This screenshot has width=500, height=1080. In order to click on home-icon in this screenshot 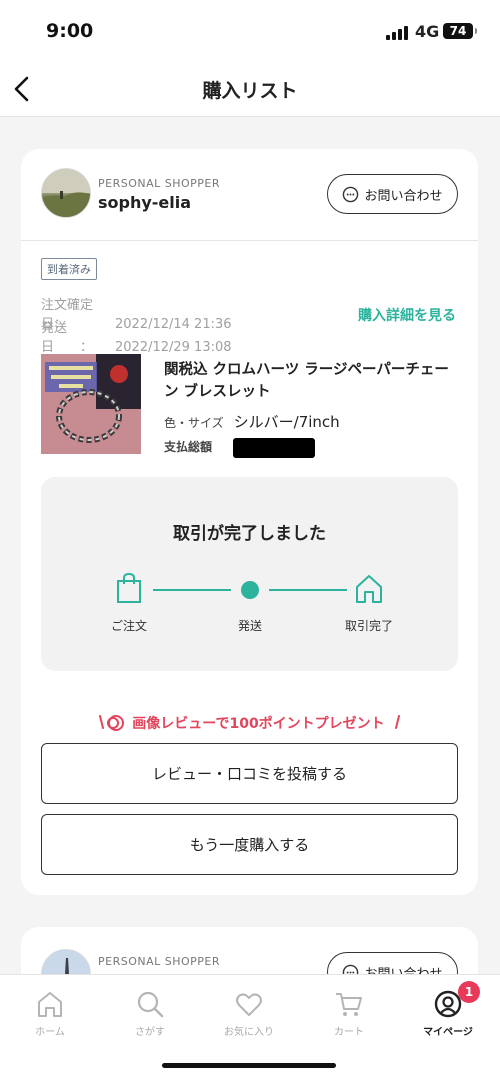, I will do `click(50, 1004)`.